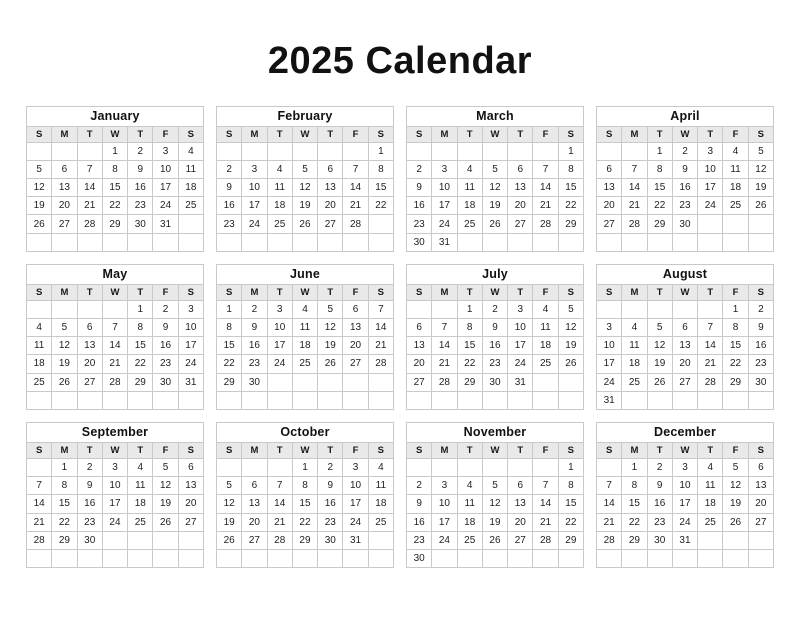 Image resolution: width=800 pixels, height=618 pixels. What do you see at coordinates (89, 364) in the screenshot?
I see `day-cell: 20` at bounding box center [89, 364].